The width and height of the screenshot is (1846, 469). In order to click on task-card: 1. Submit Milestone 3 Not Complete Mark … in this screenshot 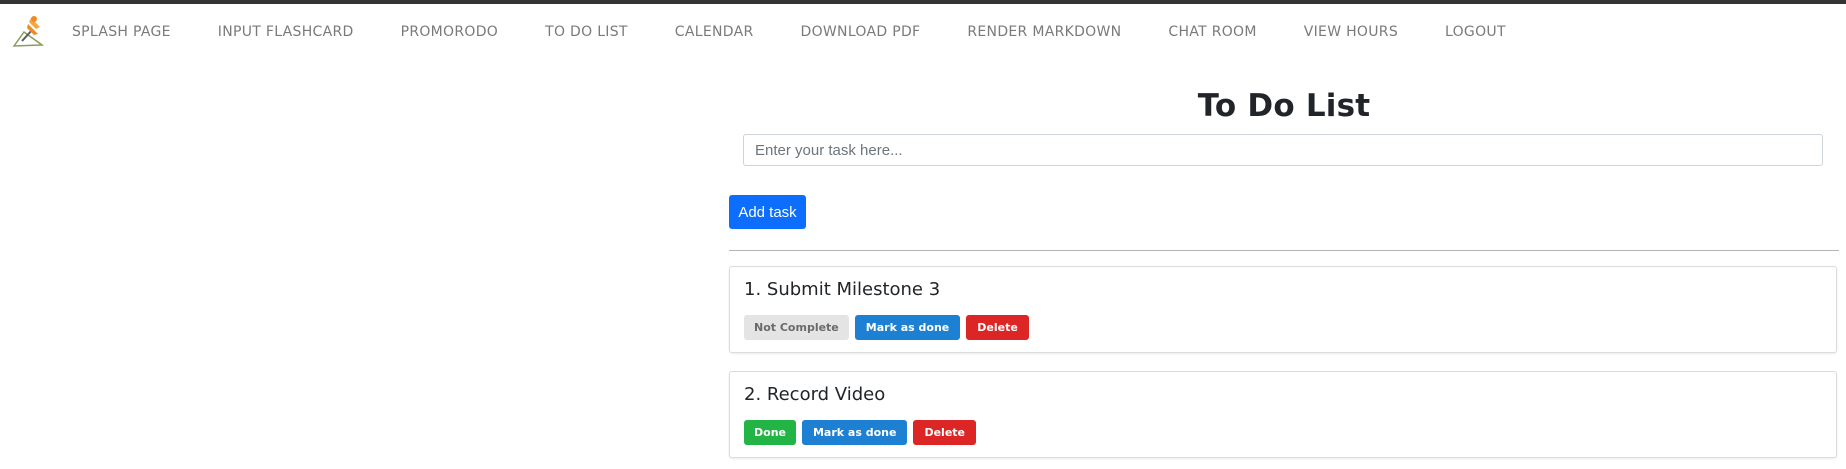, I will do `click(1283, 309)`.